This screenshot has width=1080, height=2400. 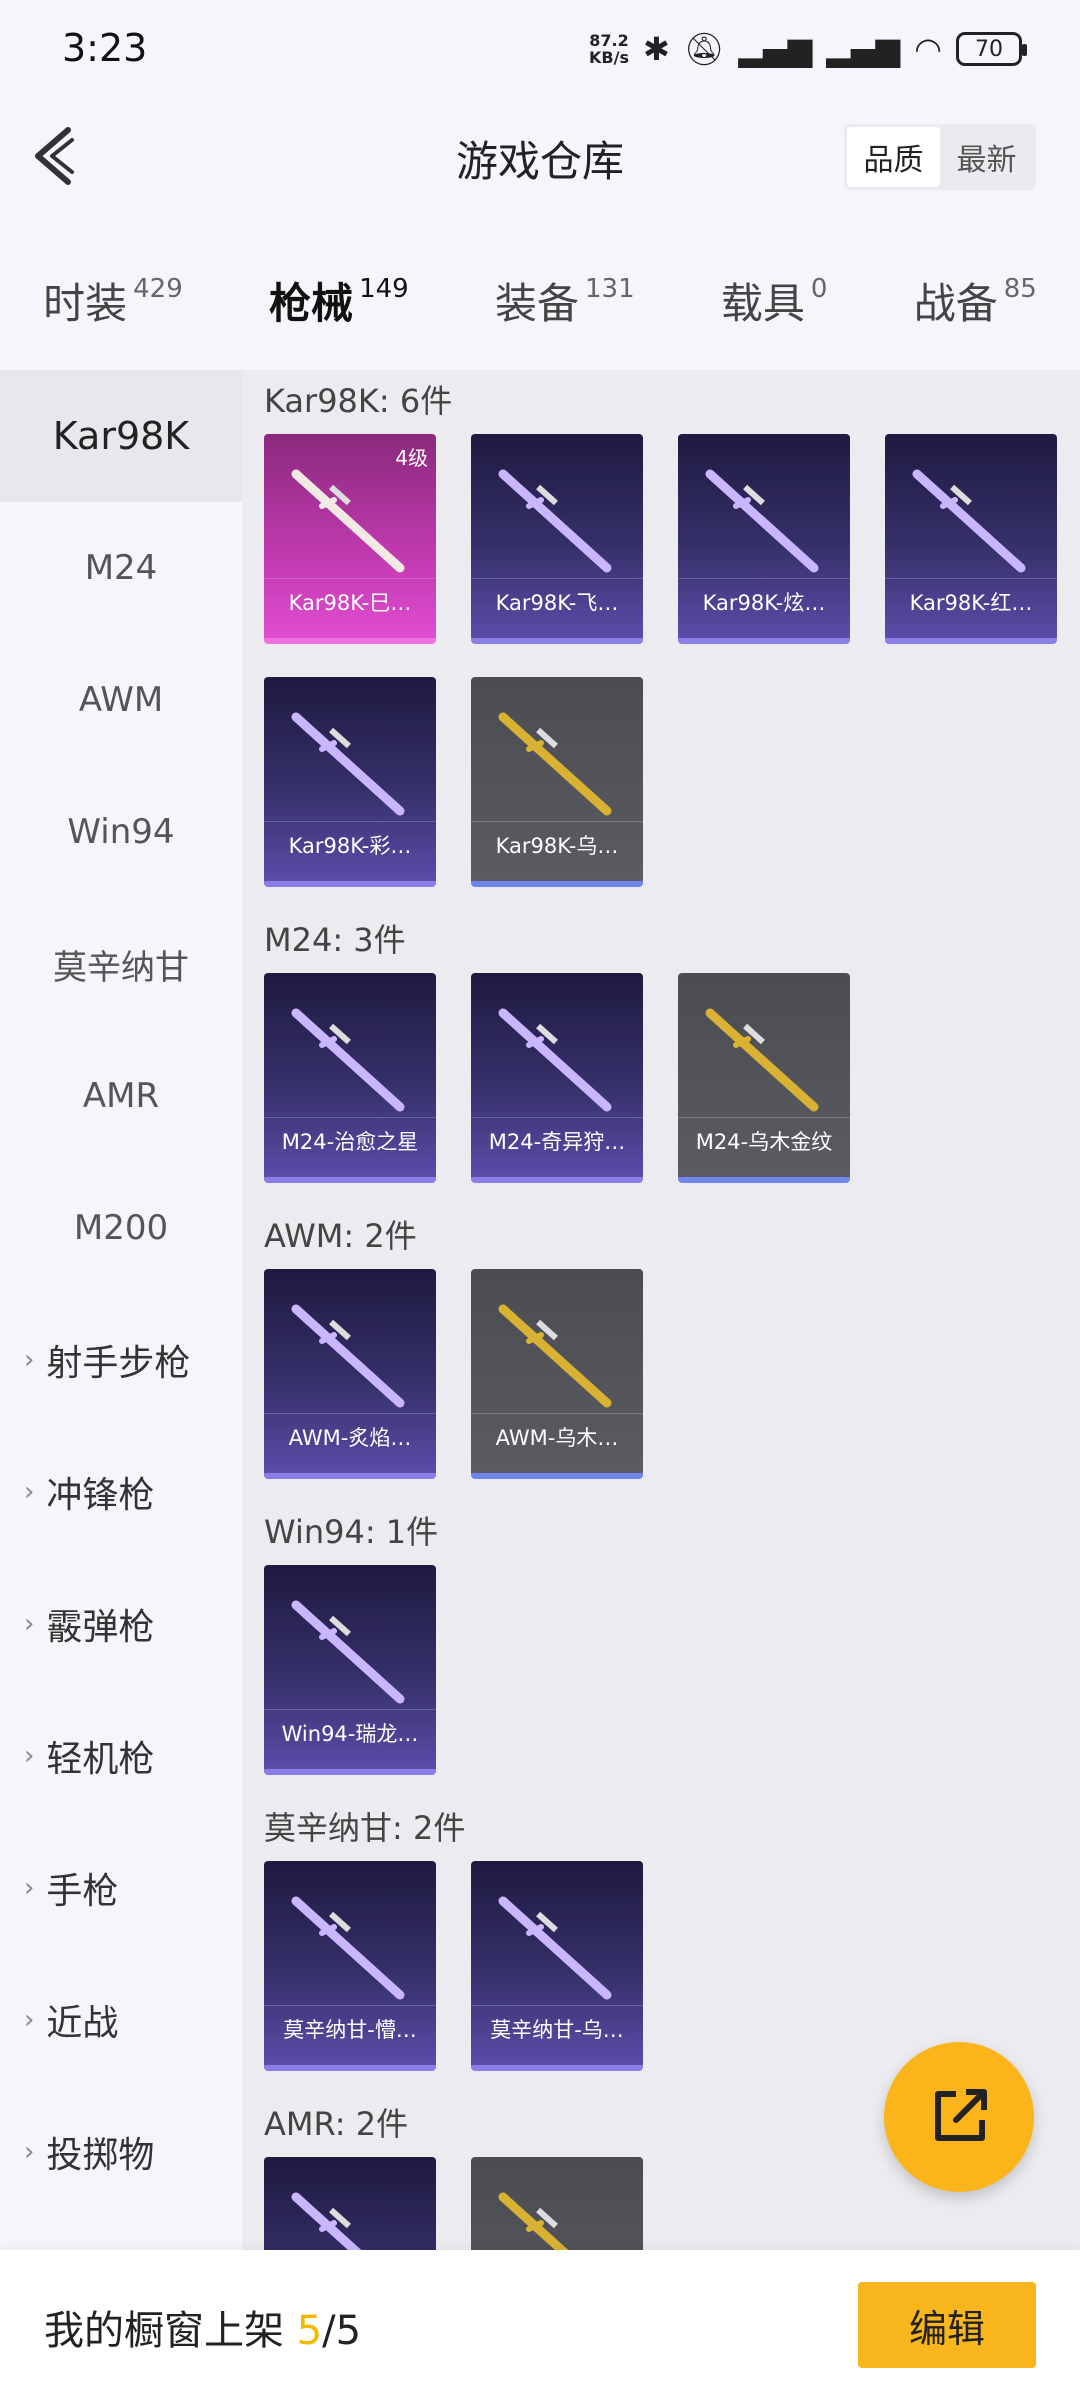 I want to click on status-icons: 87.2 KB/s ✱ 🔕︎ ▂▄▆ ▂▄▆ ◠ 70, so click(x=808, y=49).